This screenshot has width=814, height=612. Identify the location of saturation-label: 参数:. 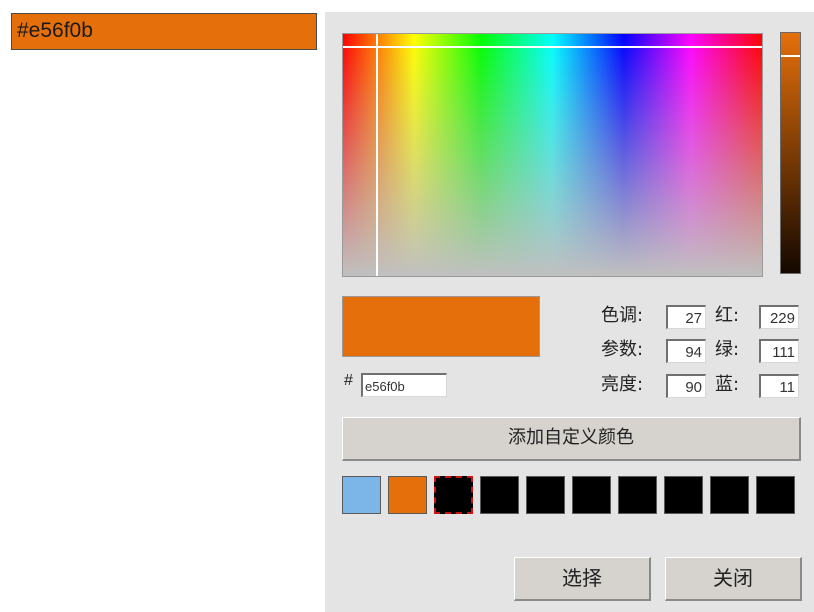
(622, 349).